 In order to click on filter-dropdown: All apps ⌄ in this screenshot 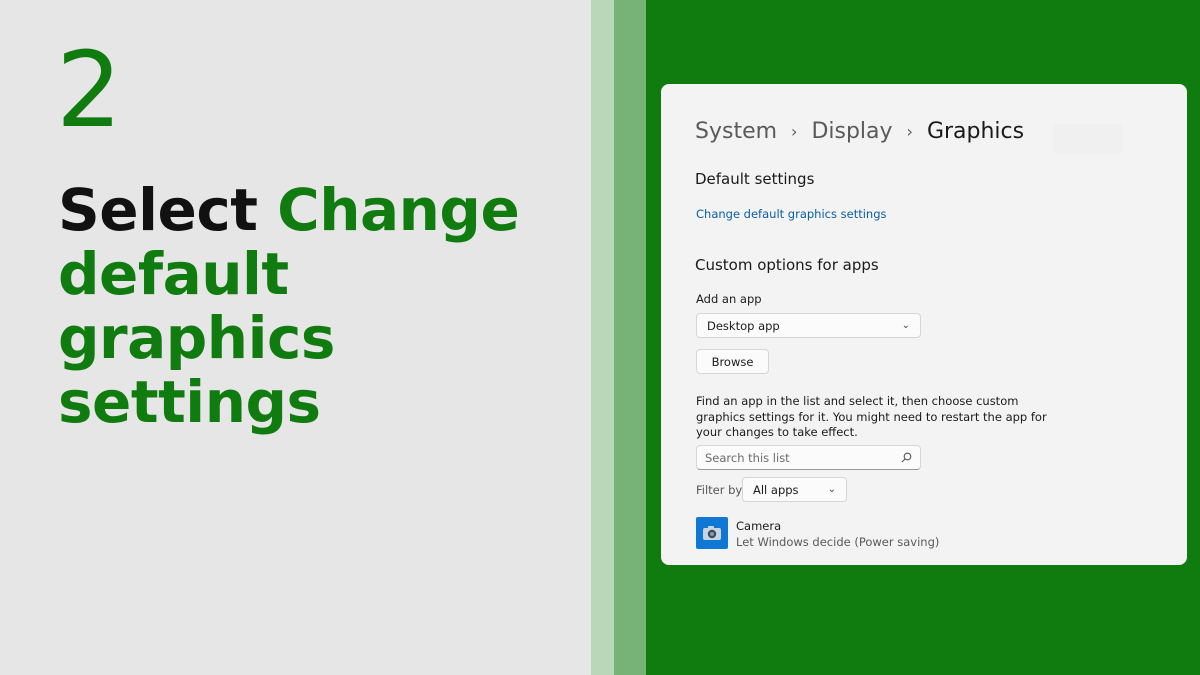, I will do `click(794, 489)`.